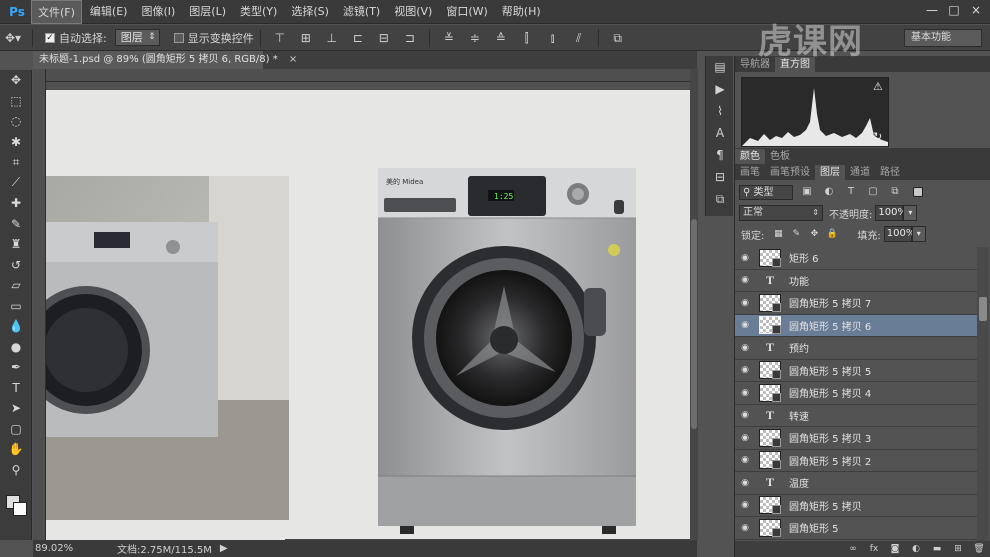  What do you see at coordinates (853, 549) in the screenshot?
I see `link-layers-icon: ∞` at bounding box center [853, 549].